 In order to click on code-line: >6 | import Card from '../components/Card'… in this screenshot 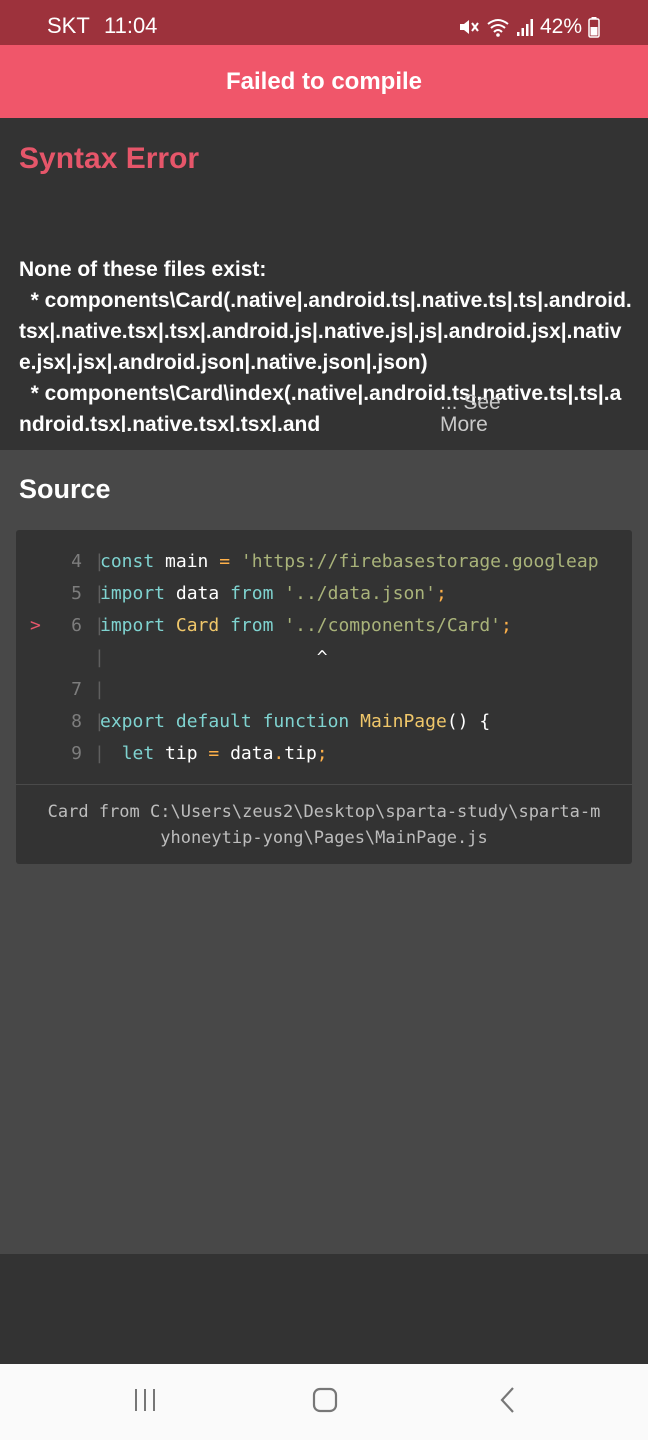, I will do `click(324, 626)`.